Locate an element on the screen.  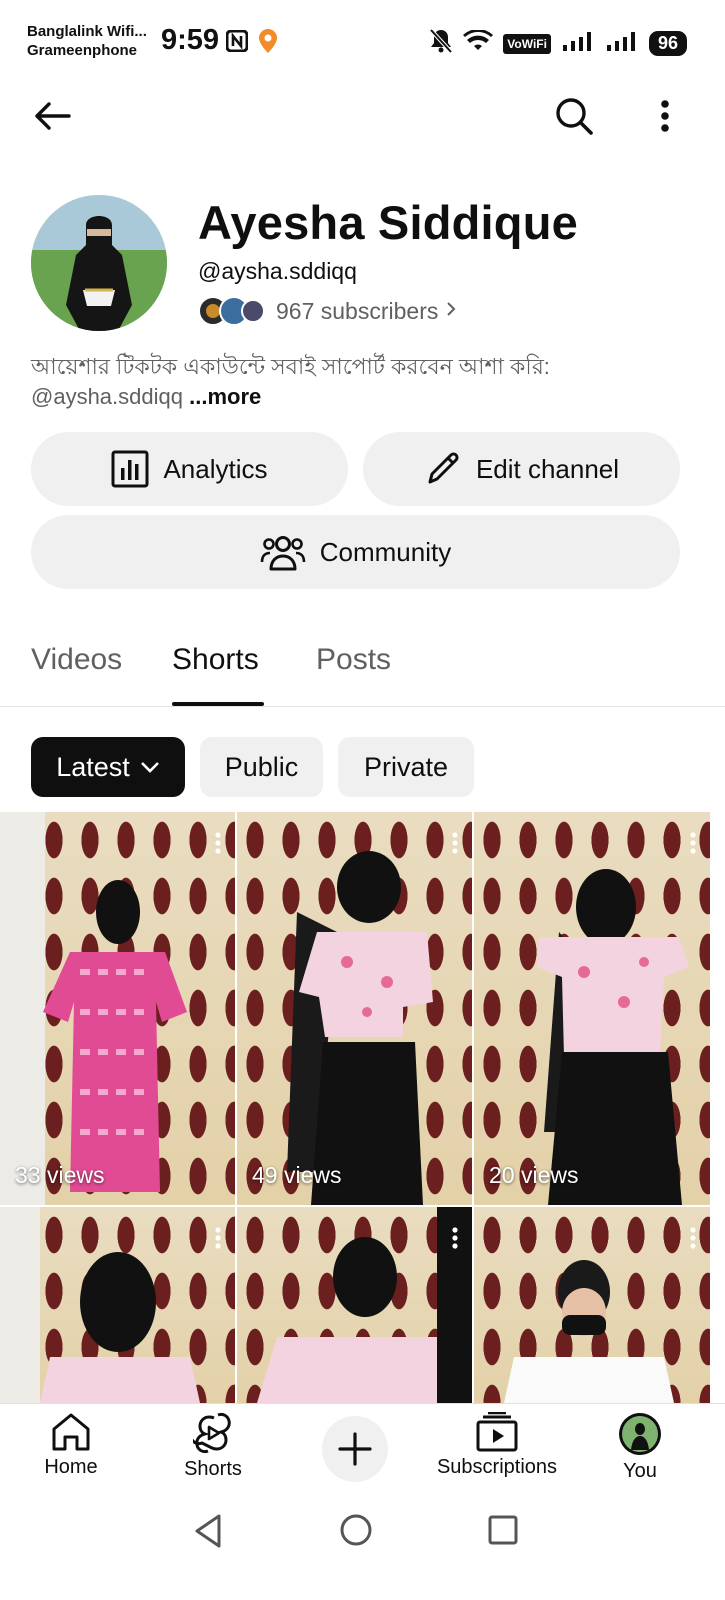
latest-filter-chip: Latest is located at coordinates (108, 767).